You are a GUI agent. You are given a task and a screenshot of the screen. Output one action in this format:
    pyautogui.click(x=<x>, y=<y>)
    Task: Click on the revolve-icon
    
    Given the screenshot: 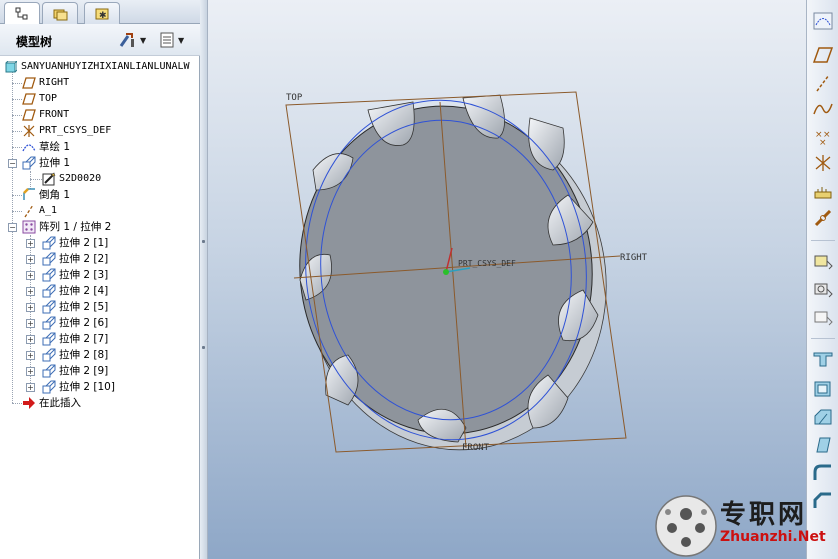 What is the action you would take?
    pyautogui.click(x=823, y=290)
    